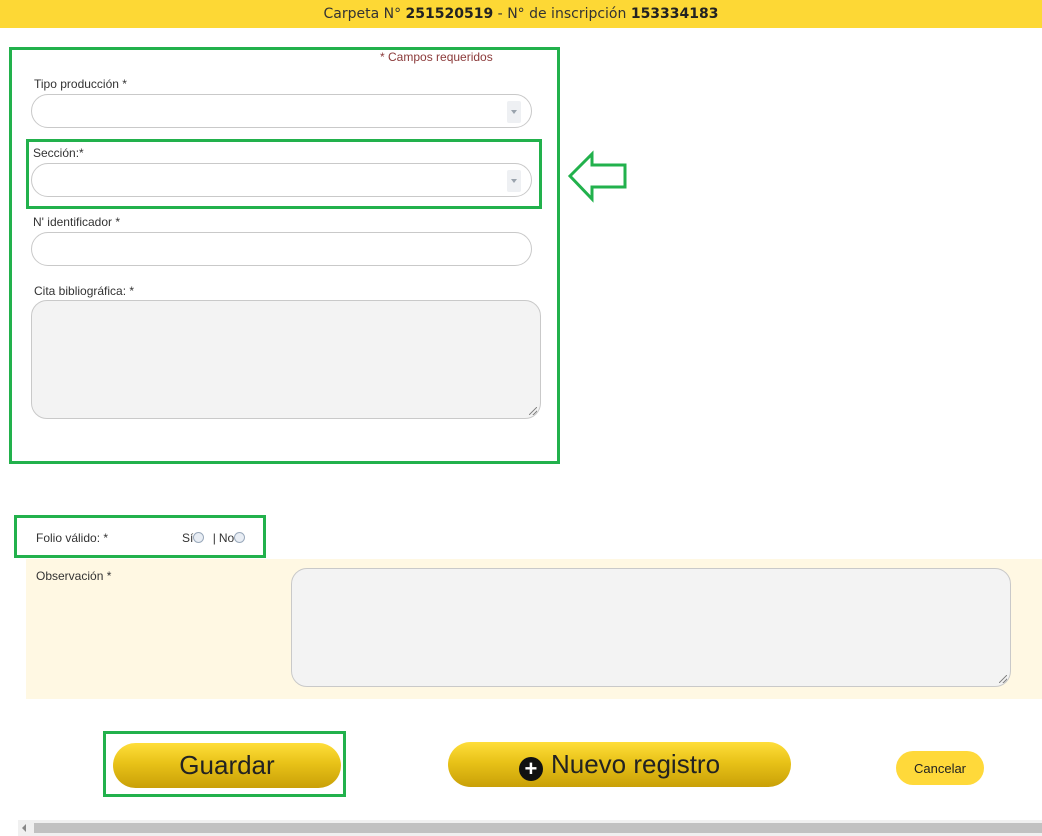 This screenshot has height=836, width=1042. I want to click on identificador-label: N' identificador *, so click(76, 222).